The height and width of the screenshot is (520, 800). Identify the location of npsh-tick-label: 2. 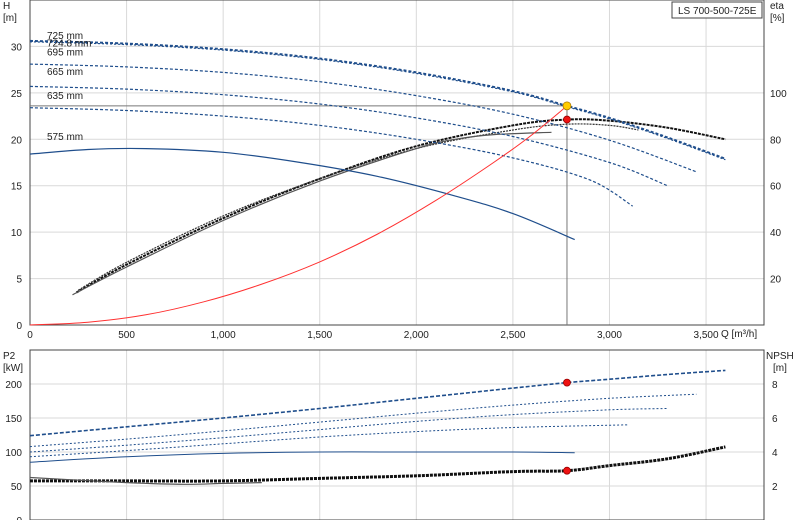
(775, 487).